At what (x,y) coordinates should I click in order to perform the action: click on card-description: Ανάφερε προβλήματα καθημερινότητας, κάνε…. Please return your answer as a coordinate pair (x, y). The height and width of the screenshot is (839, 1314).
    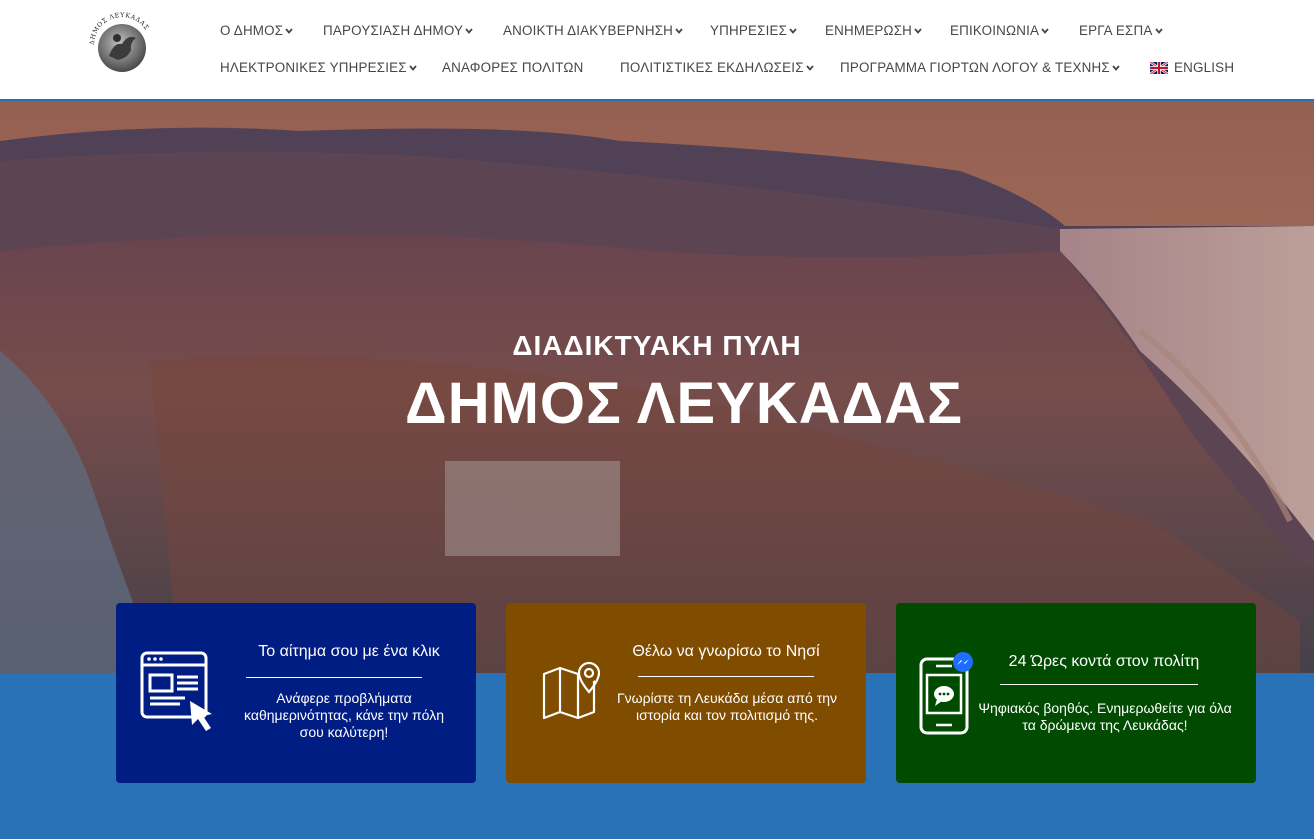
    Looking at the image, I should click on (344, 715).